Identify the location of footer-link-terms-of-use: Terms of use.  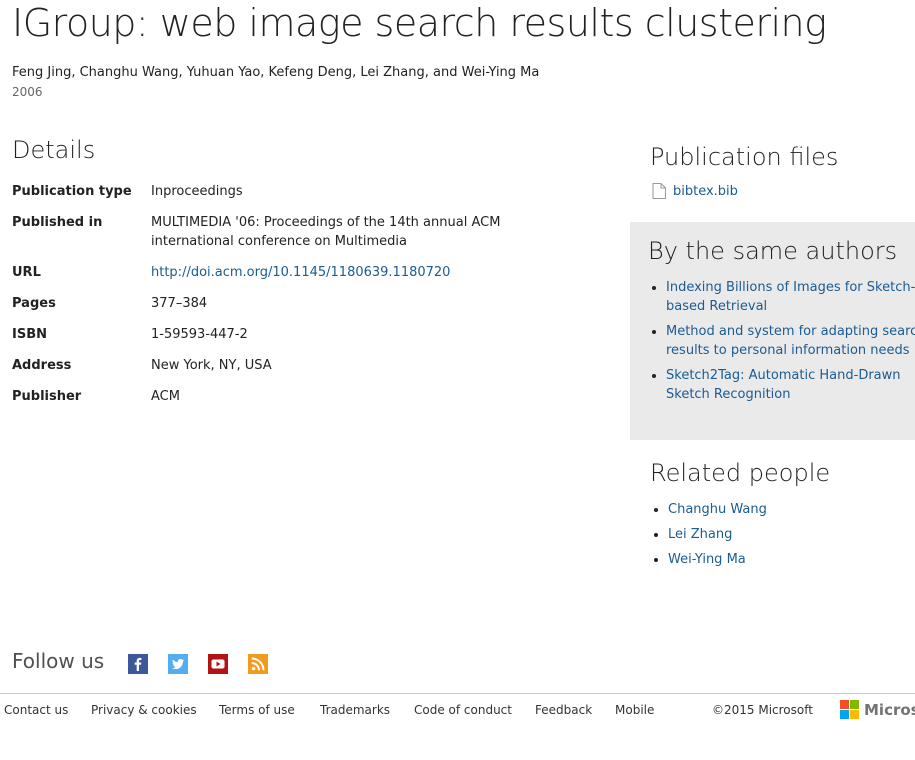
(257, 710).